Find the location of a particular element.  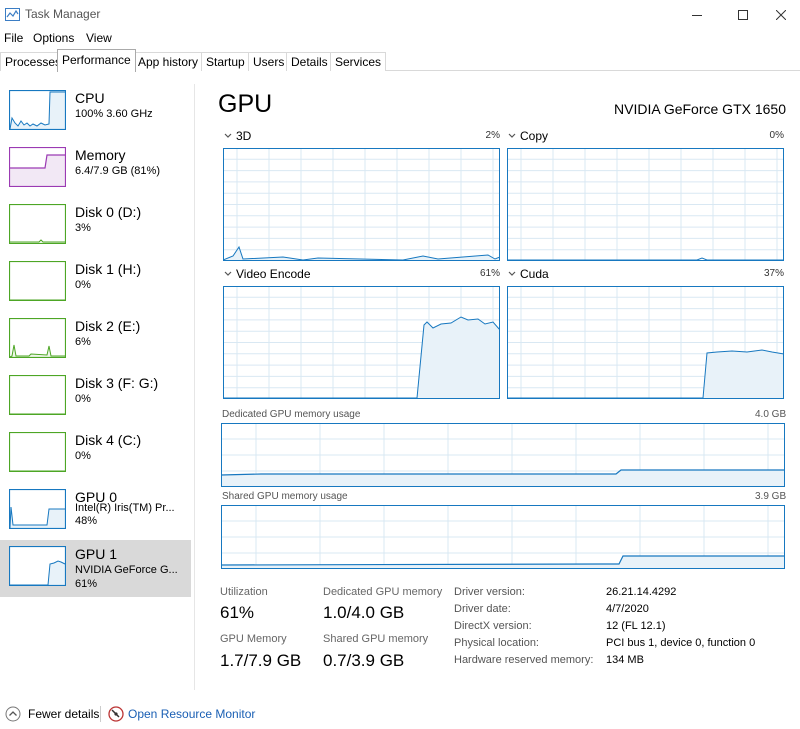

gpu-0-thumbnail-graph is located at coordinates (37, 509).